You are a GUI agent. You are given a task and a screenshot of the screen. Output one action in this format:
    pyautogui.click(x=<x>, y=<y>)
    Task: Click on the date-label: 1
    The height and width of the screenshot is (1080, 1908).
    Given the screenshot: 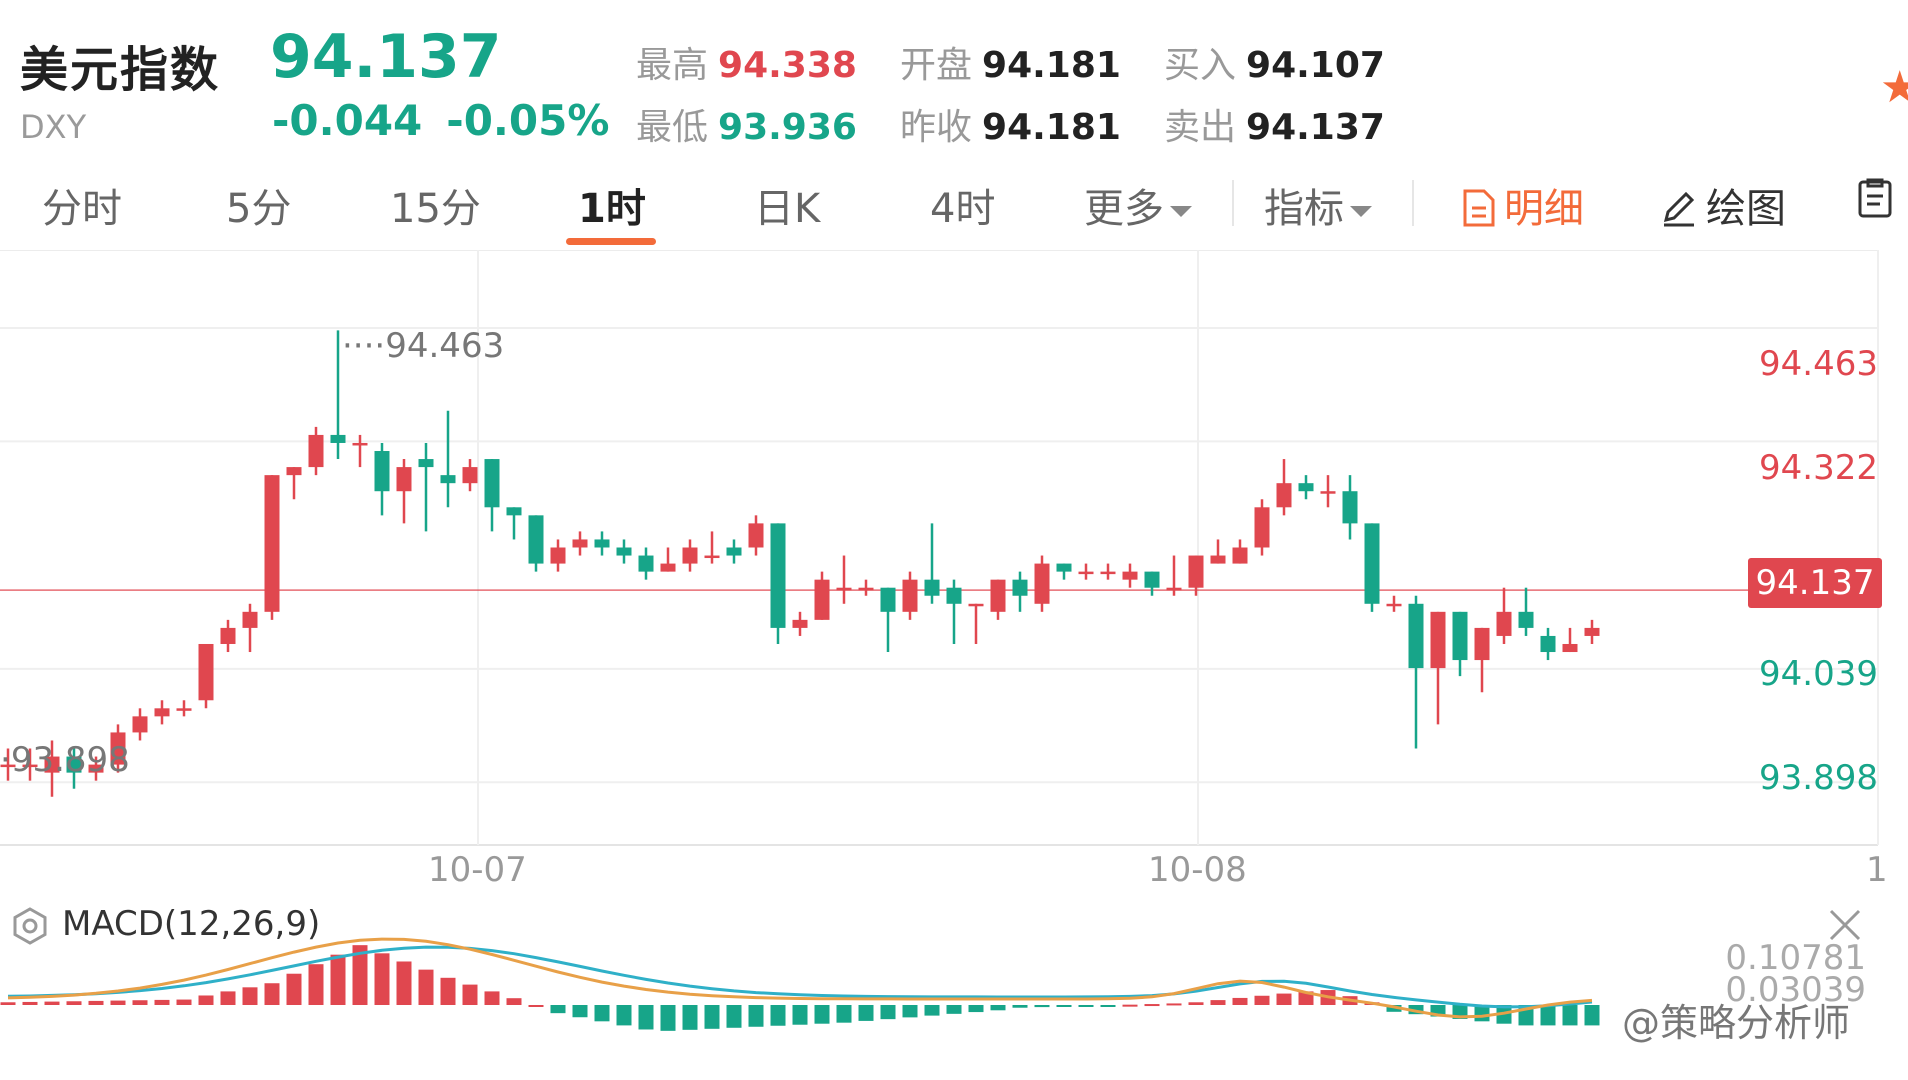 What is the action you would take?
    pyautogui.click(x=1877, y=870)
    